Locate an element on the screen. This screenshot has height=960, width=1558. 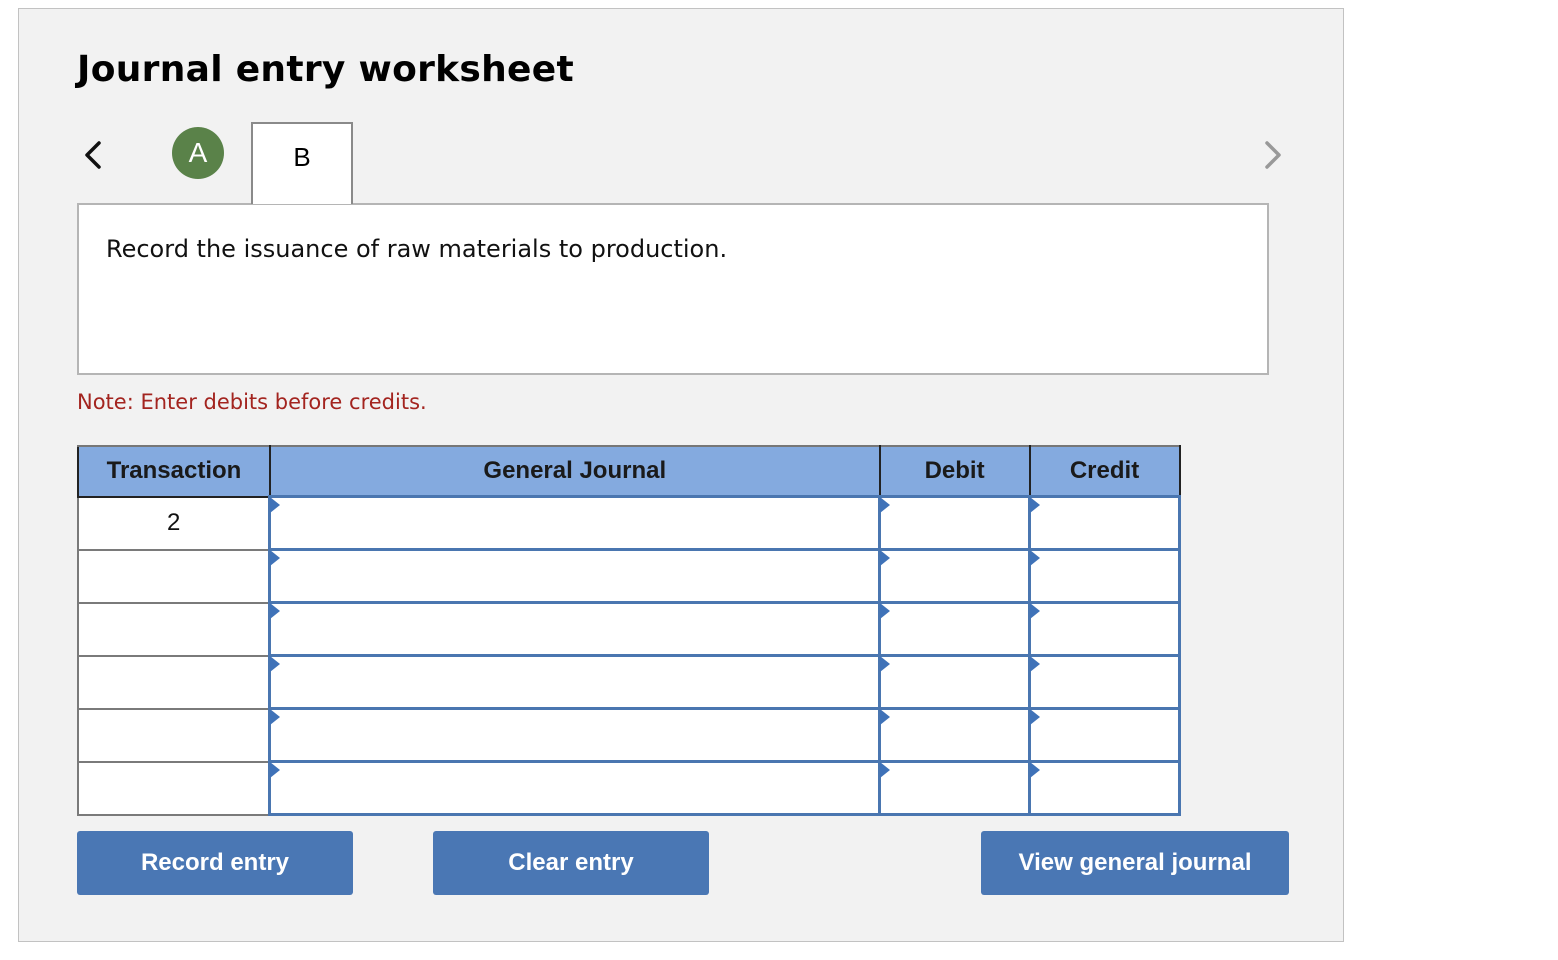
tab-b: B is located at coordinates (302, 163).